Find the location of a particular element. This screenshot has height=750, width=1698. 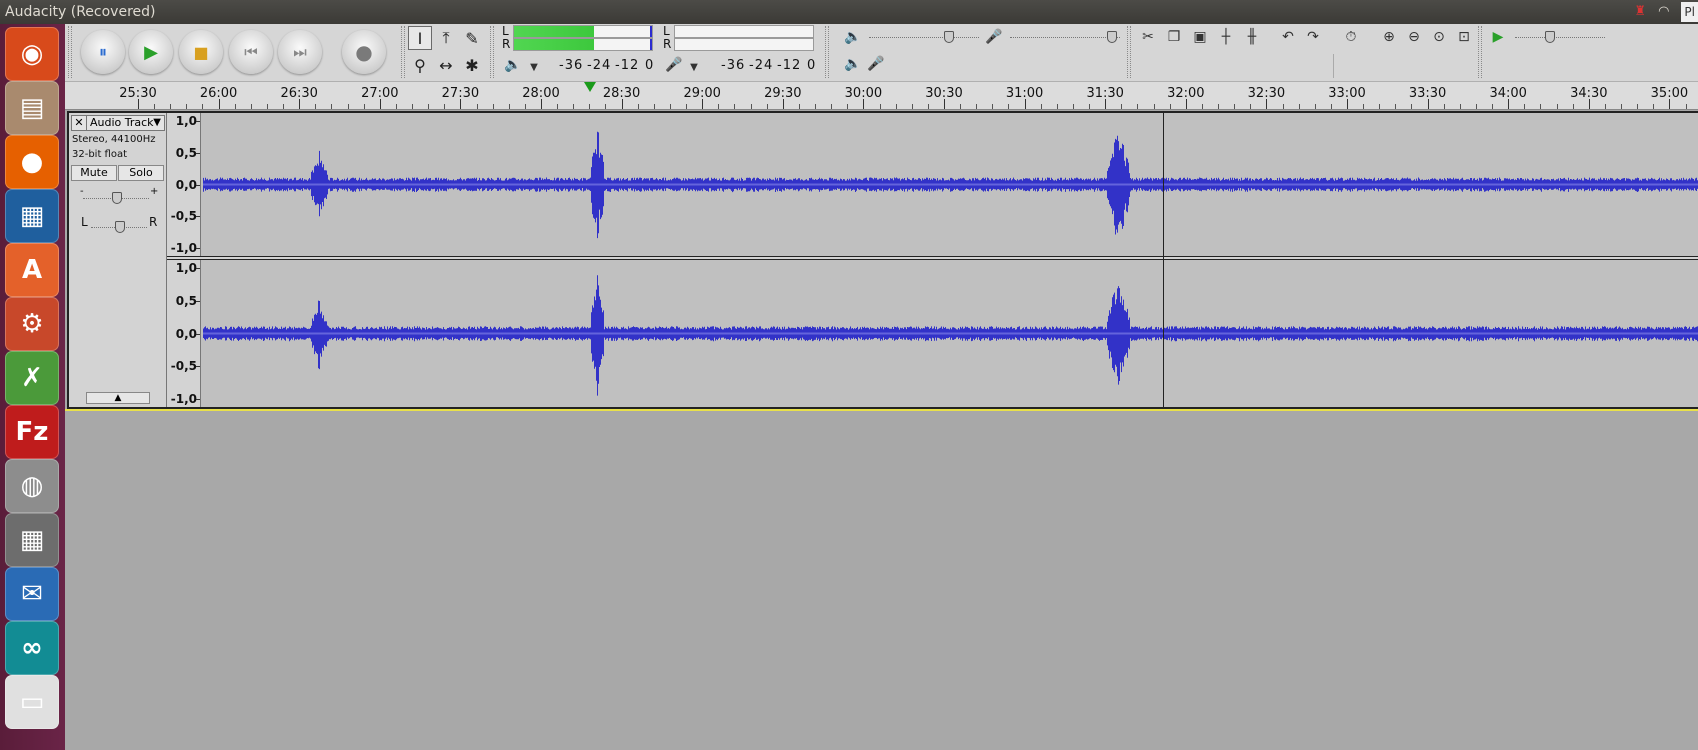

draw-tool: ✎ is located at coordinates (472, 38).